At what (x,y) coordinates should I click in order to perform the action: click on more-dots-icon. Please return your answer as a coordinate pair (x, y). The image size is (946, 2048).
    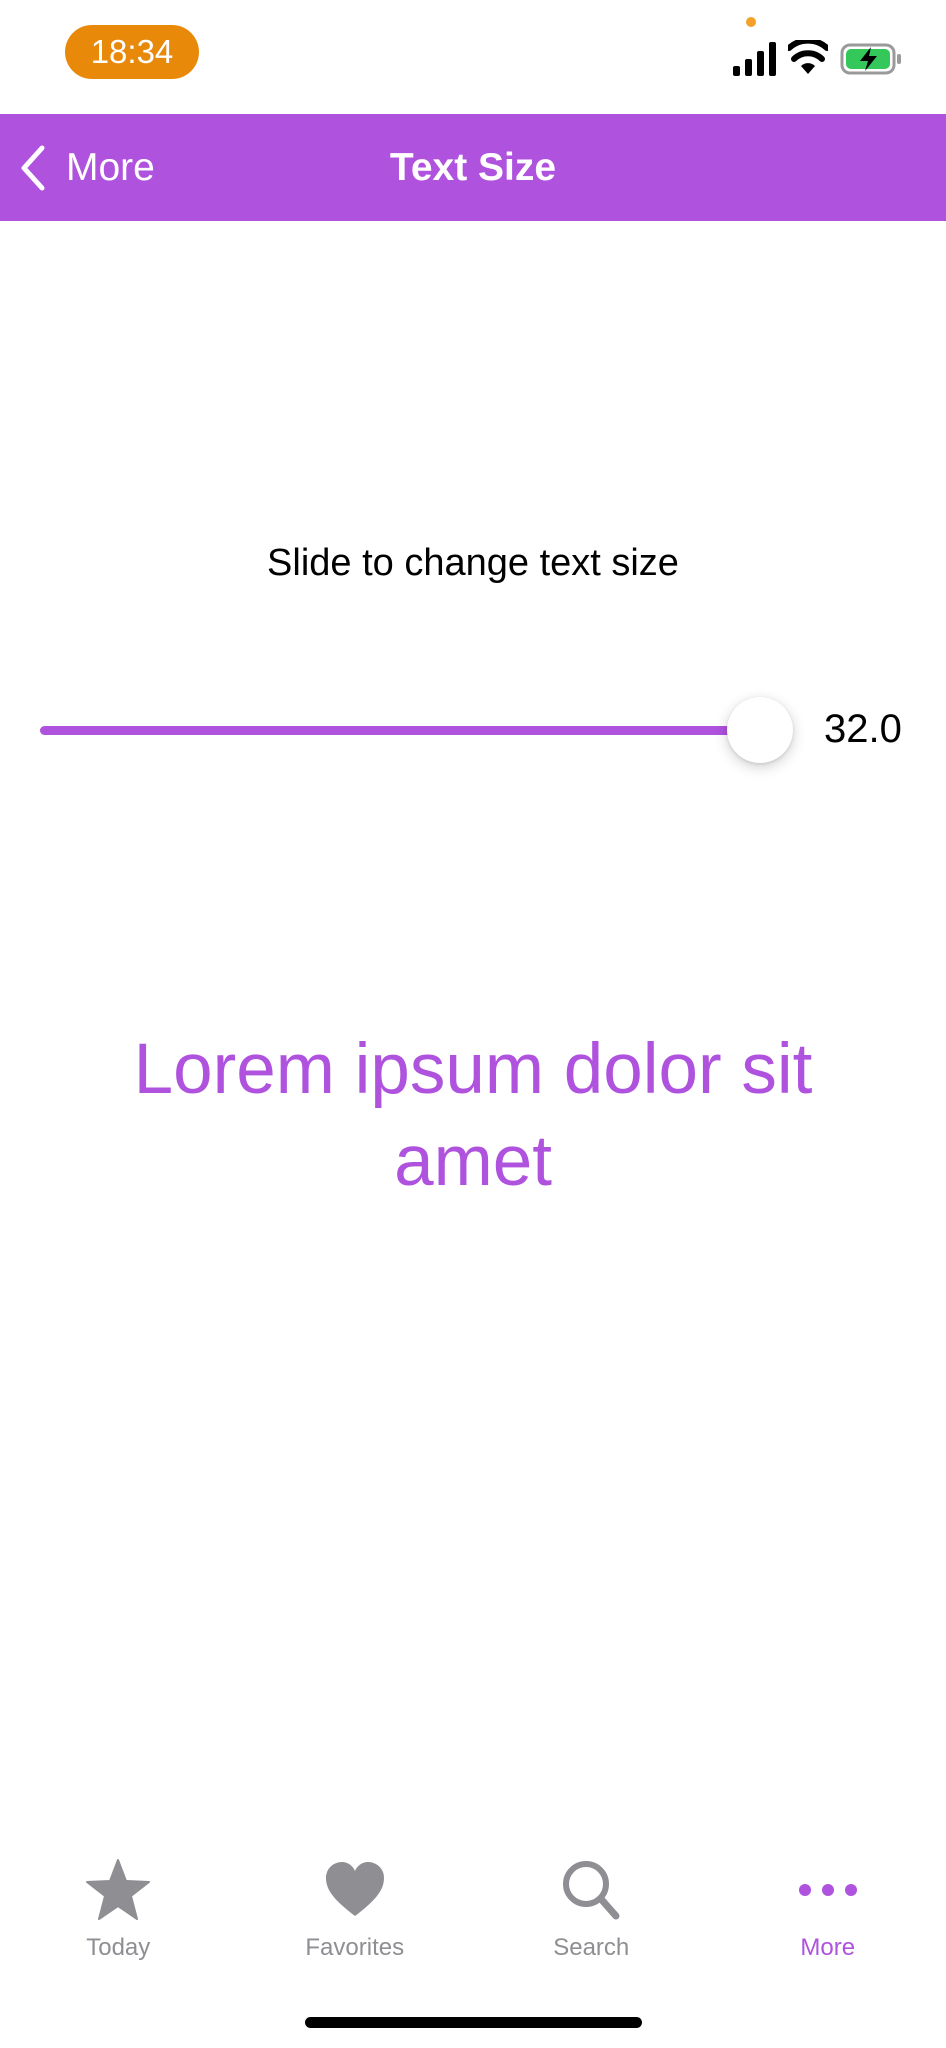
    Looking at the image, I should click on (827, 1890).